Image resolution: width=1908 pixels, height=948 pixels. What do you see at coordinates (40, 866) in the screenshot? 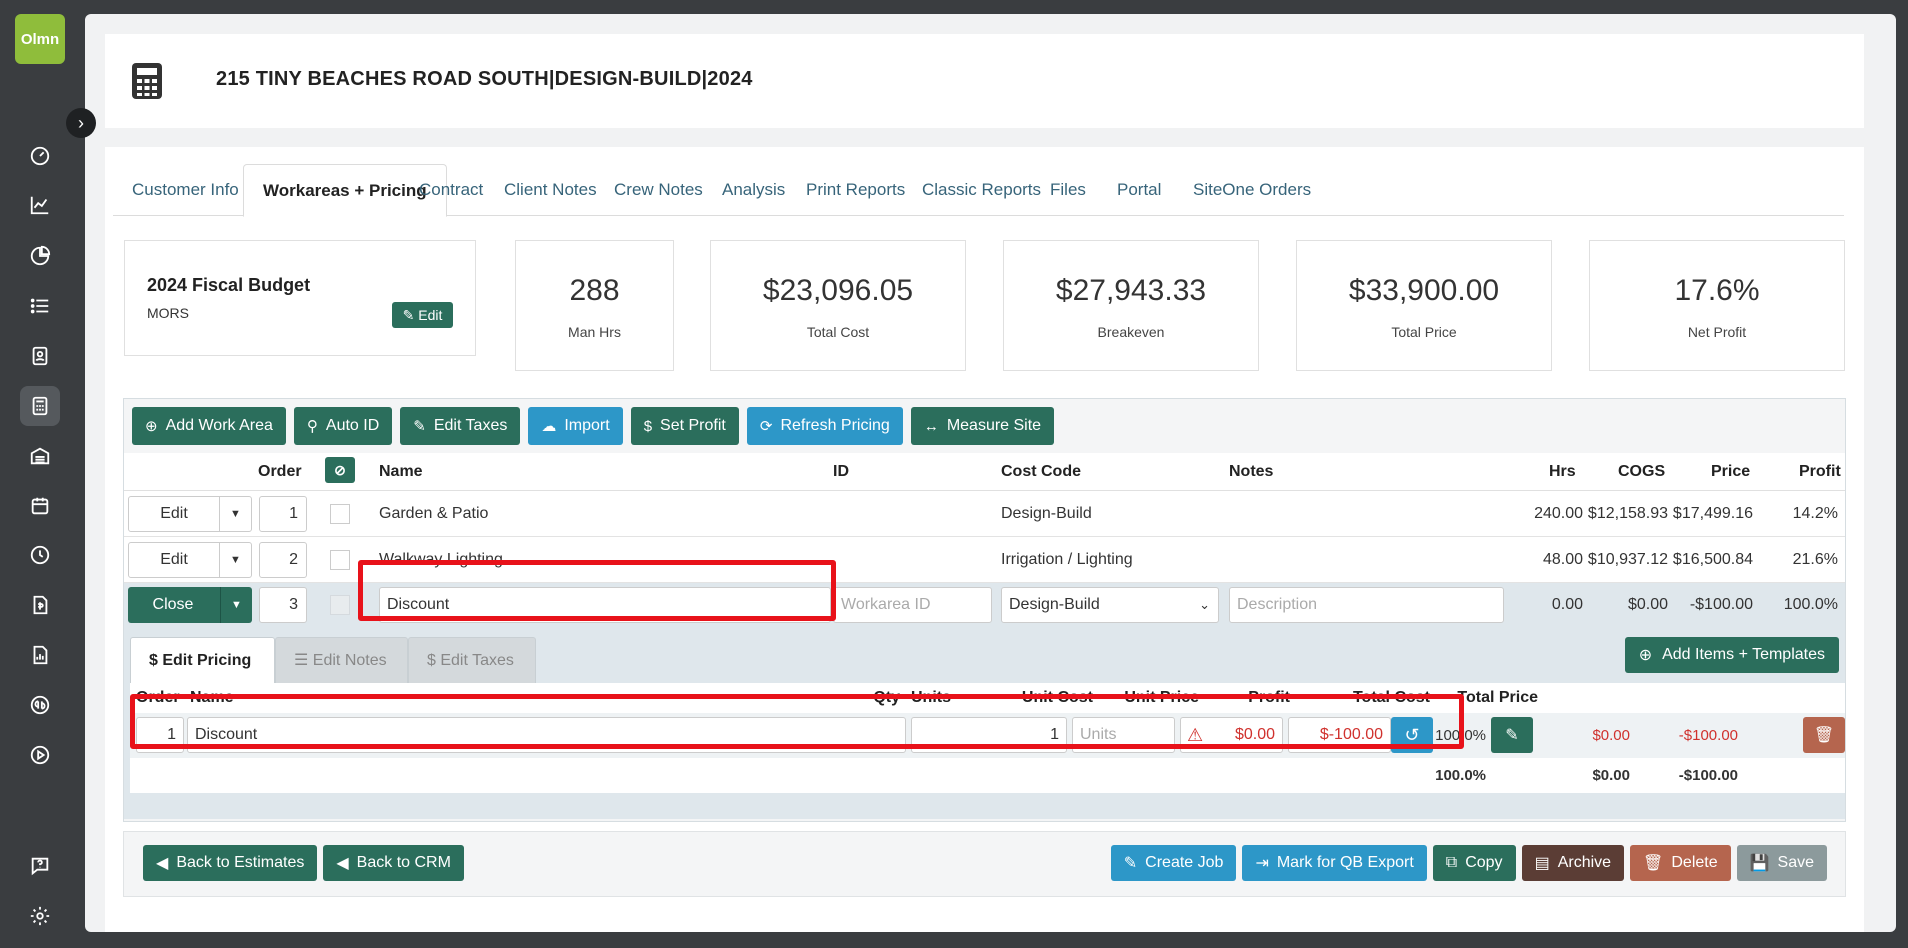
I see `help-chat-icon` at bounding box center [40, 866].